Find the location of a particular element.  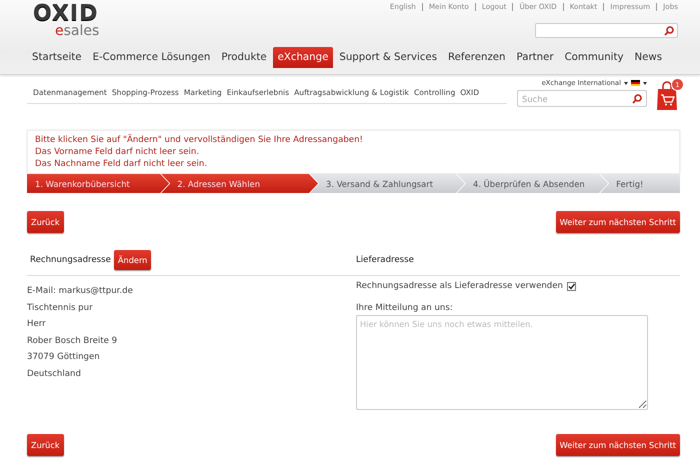

checkout-step: 1. Warenkorbübersicht is located at coordinates (98, 183).